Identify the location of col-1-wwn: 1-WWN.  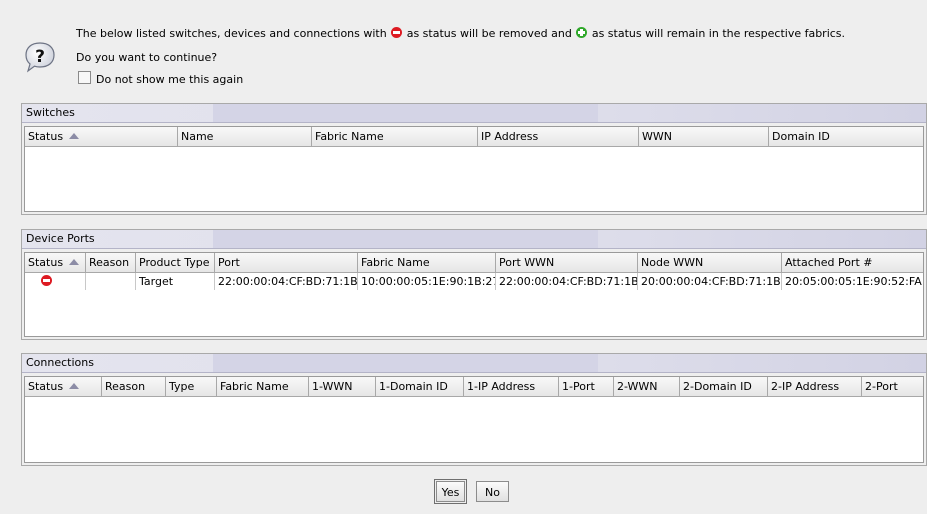
(342, 386).